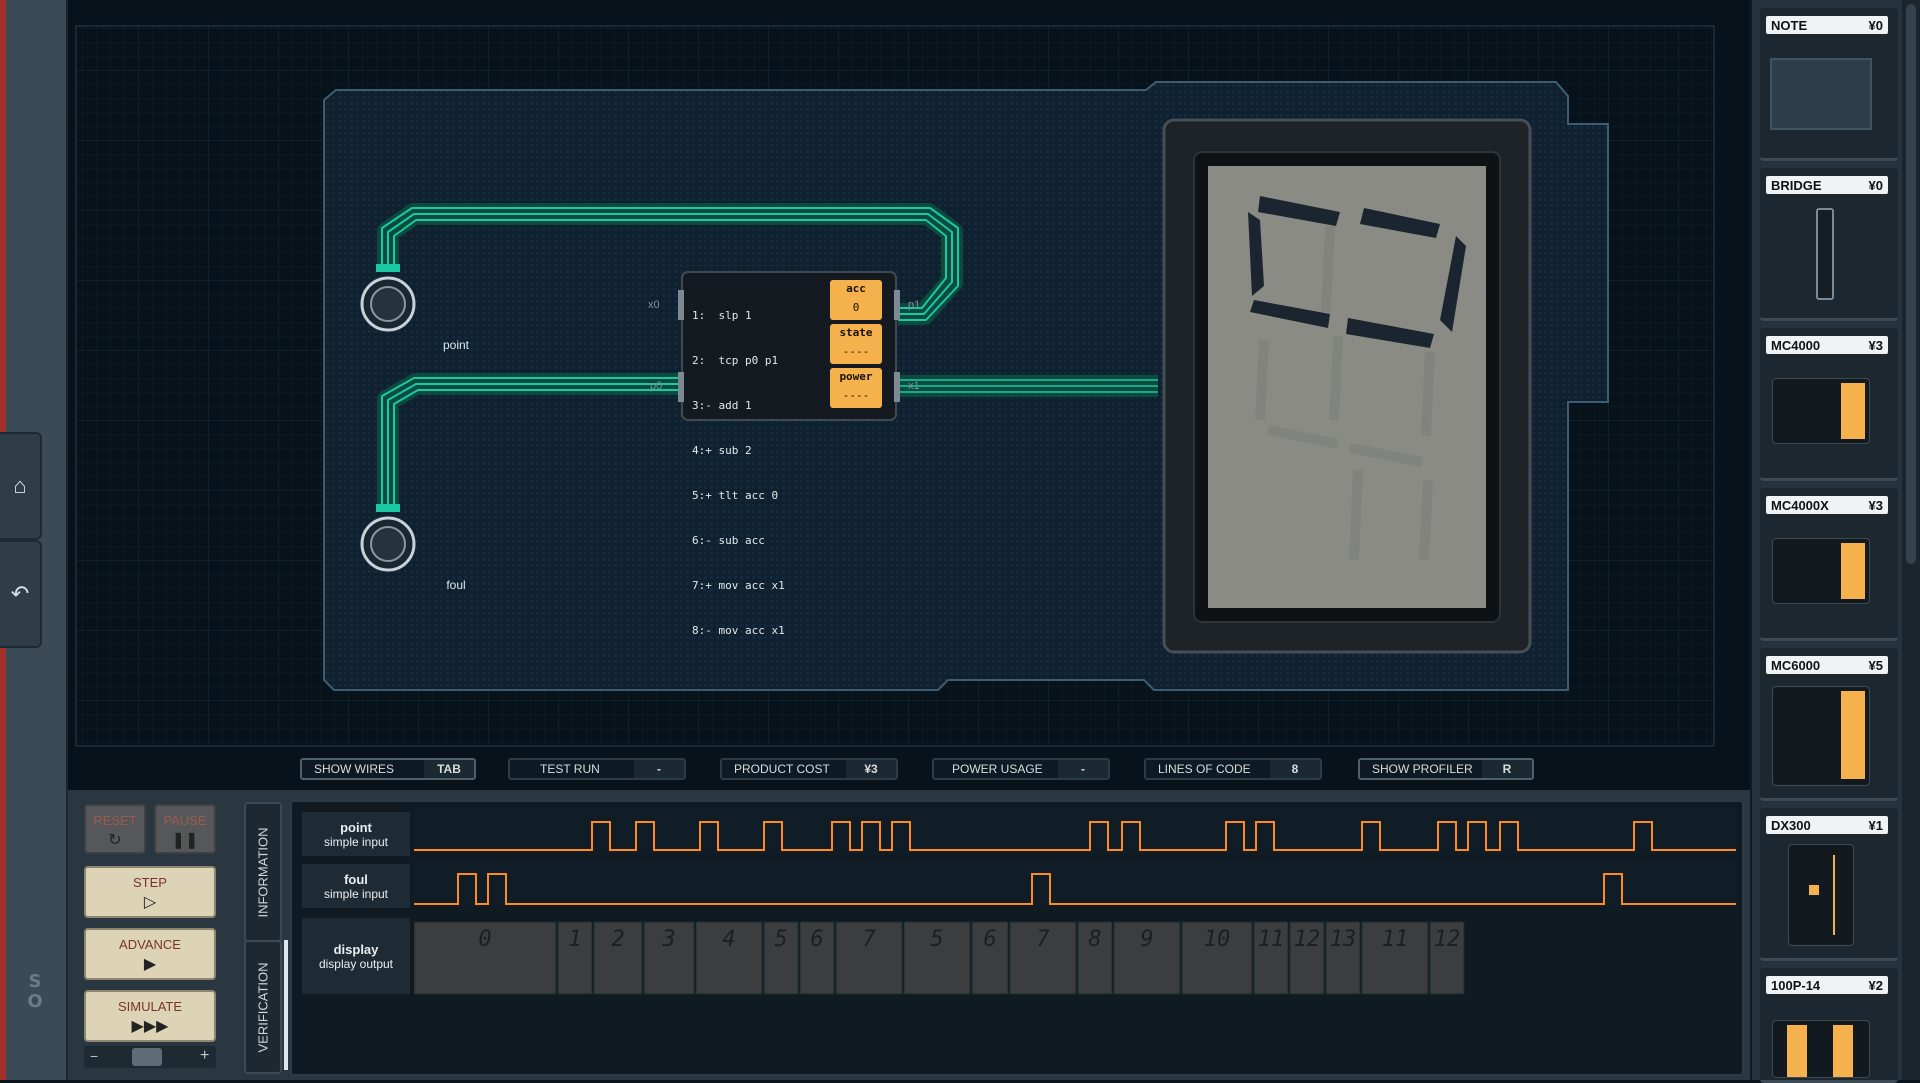  Describe the element at coordinates (570, 769) in the screenshot. I see `test-run-label: TEST RUN` at that location.